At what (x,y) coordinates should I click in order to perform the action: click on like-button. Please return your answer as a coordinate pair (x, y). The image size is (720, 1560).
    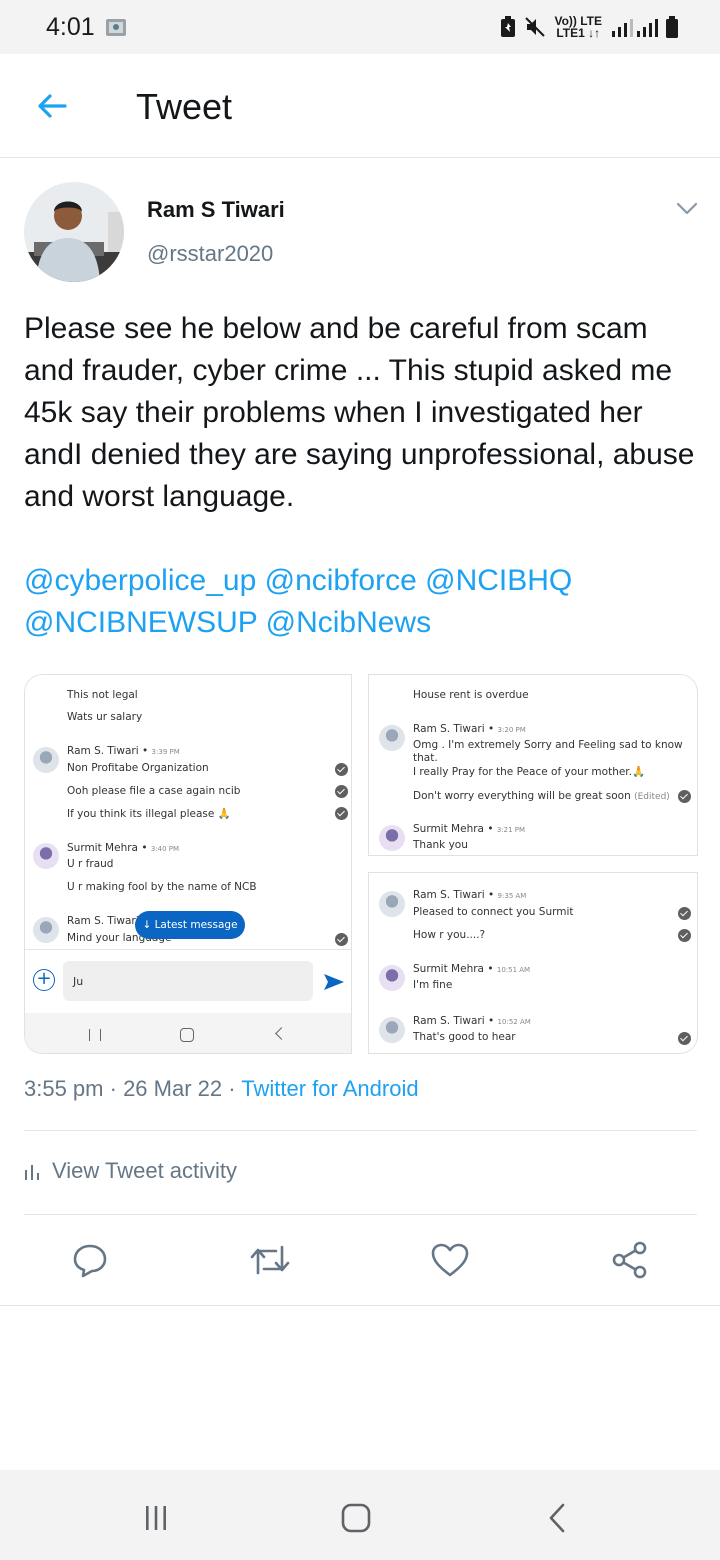
    Looking at the image, I should click on (450, 1260).